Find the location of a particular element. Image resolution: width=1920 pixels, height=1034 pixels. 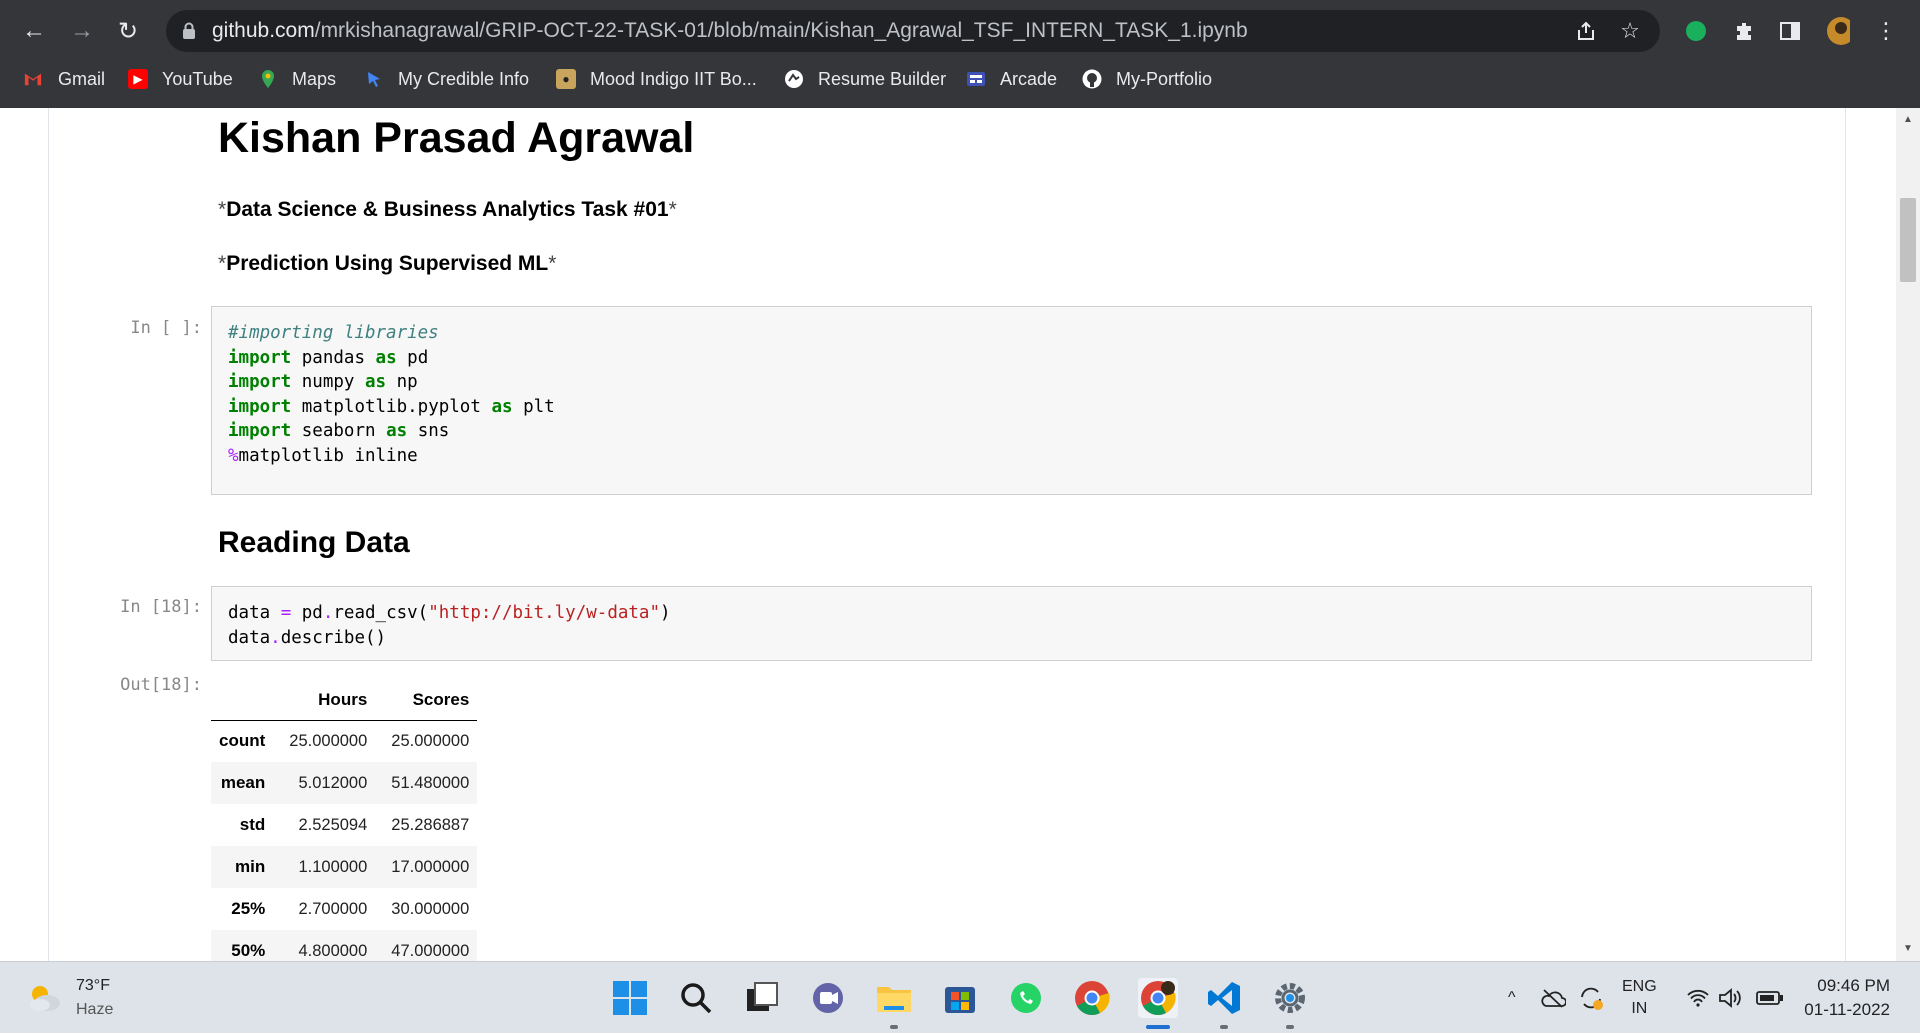

bookmark-arcade: Arcade is located at coordinates (1011, 79).